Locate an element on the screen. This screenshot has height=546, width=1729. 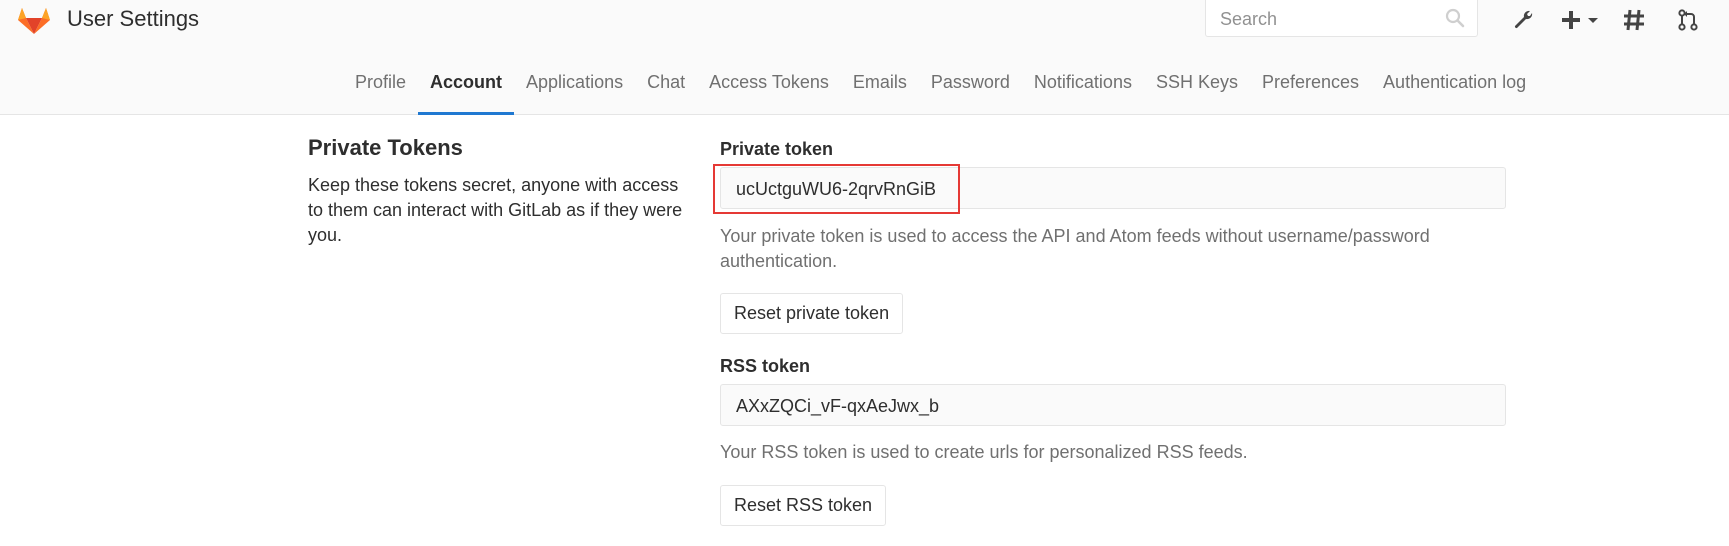
private-token-field is located at coordinates (1113, 188).